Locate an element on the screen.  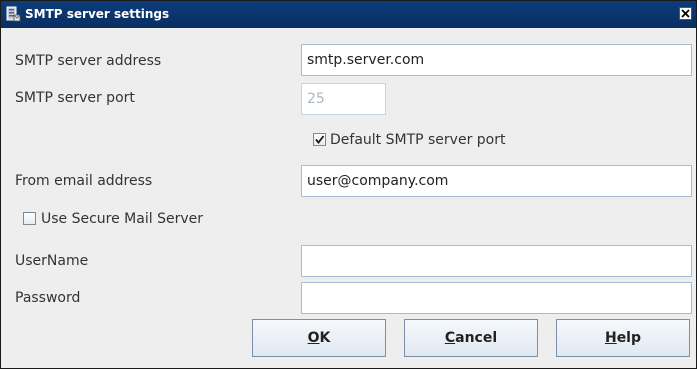
password-input is located at coordinates (496, 298).